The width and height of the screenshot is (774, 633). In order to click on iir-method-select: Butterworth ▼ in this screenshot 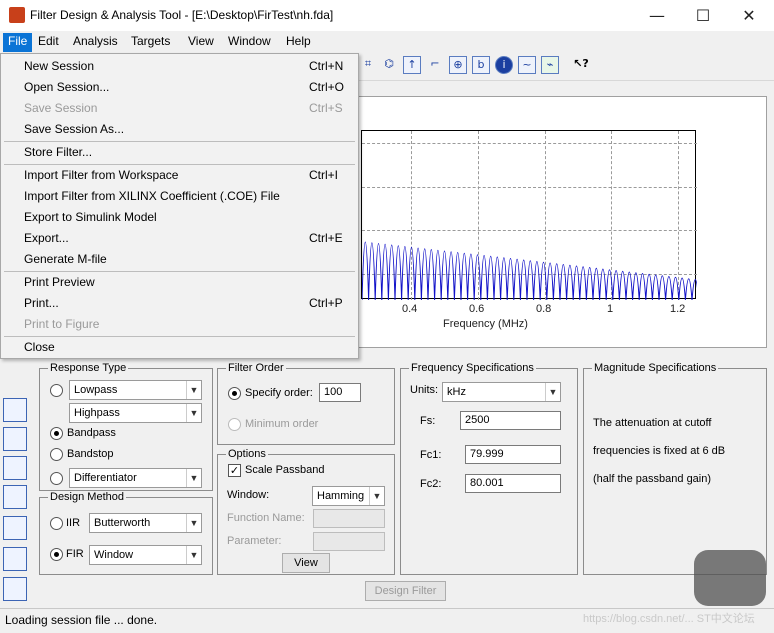, I will do `click(145, 523)`.